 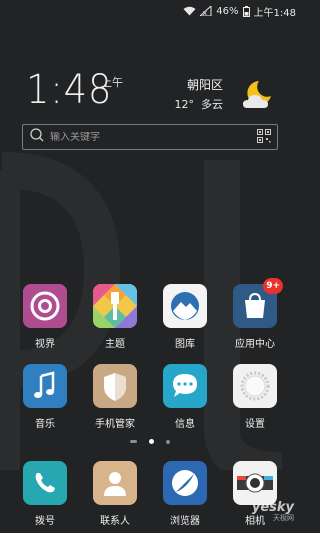 What do you see at coordinates (204, 85) in the screenshot?
I see `weather-city: 朝阳区` at bounding box center [204, 85].